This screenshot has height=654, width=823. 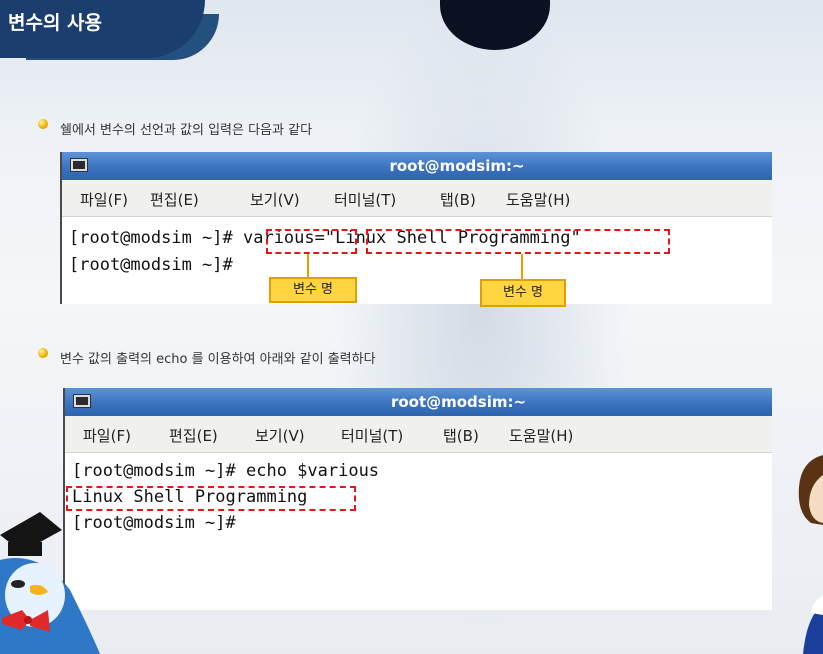 What do you see at coordinates (226, 471) in the screenshot?
I see `terminal-line-1: [root@modsim ~]# echo $various` at bounding box center [226, 471].